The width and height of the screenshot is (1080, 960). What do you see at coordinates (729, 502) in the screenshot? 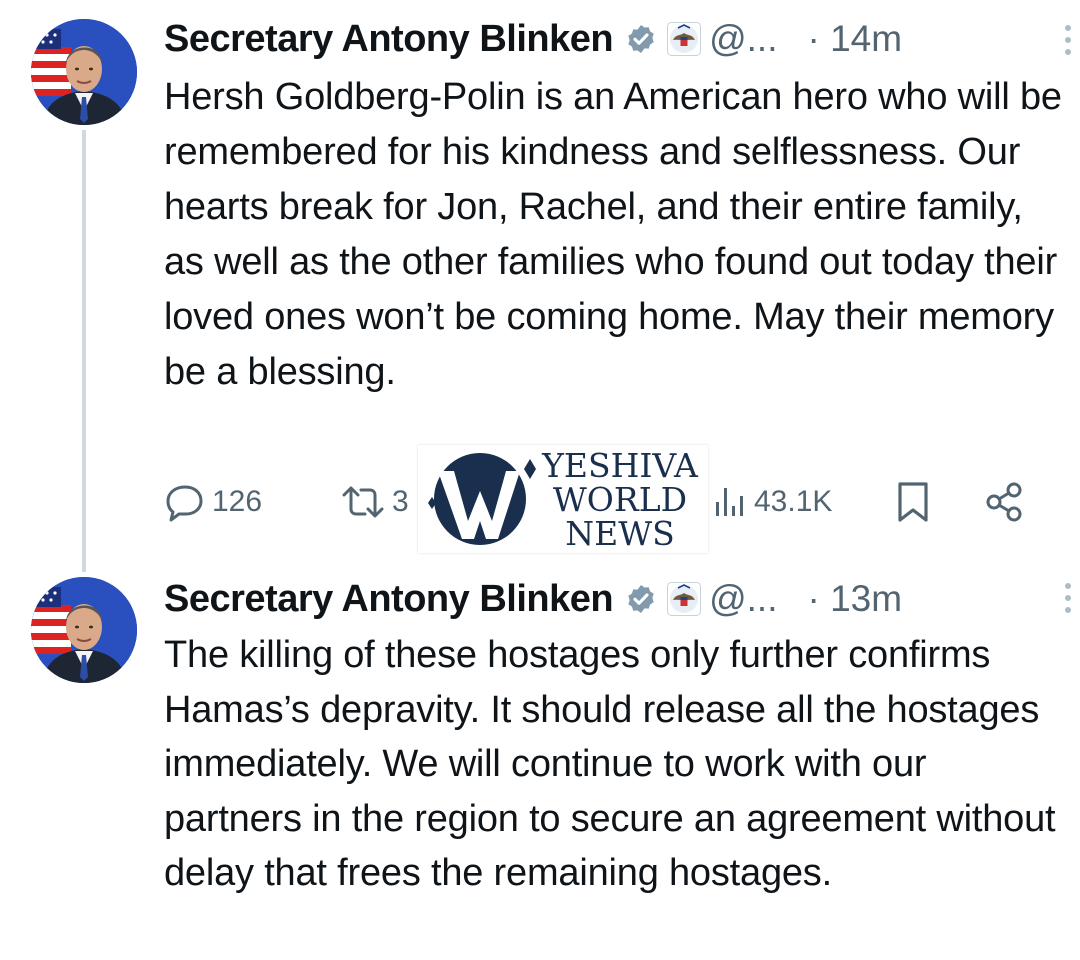
I see `views-chart-icon` at bounding box center [729, 502].